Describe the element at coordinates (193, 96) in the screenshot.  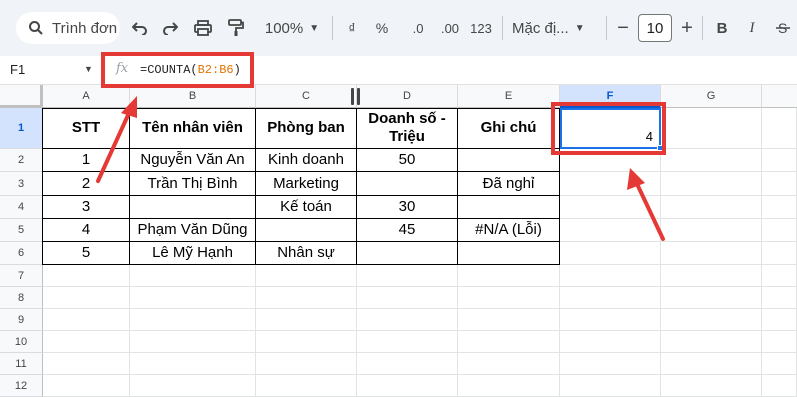
I see `column-header-b: B` at that location.